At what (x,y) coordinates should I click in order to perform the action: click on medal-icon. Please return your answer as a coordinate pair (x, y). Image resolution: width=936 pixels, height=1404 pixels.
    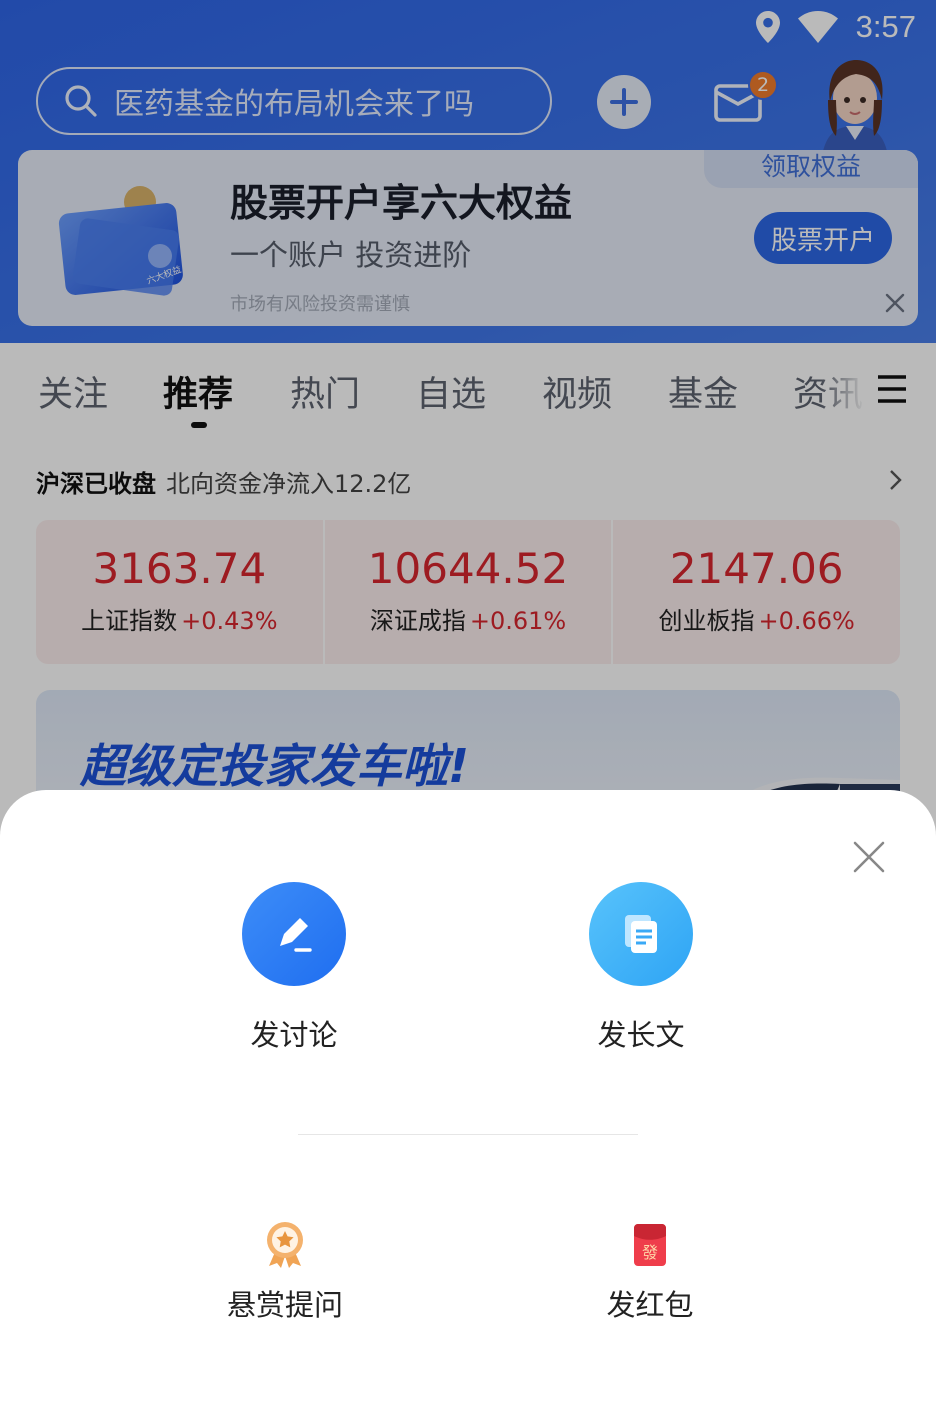
    Looking at the image, I should click on (285, 1245).